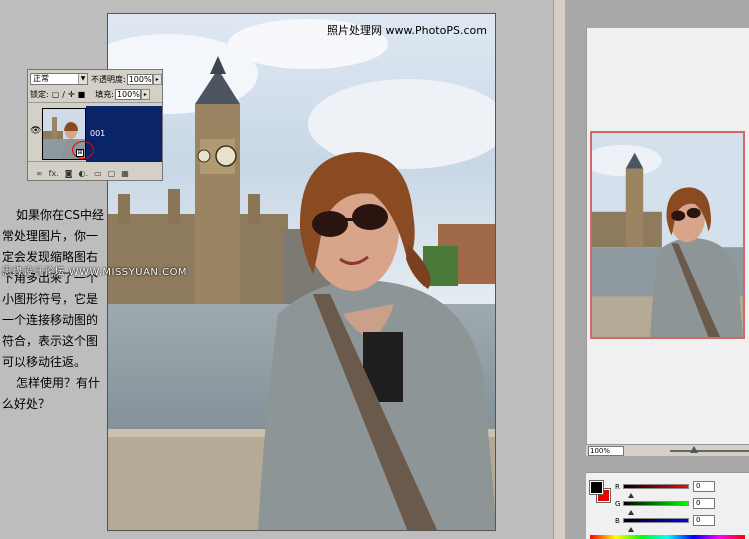 This screenshot has width=749, height=539. What do you see at coordinates (39, 94) in the screenshot?
I see `lock-label: 锁定:` at bounding box center [39, 94].